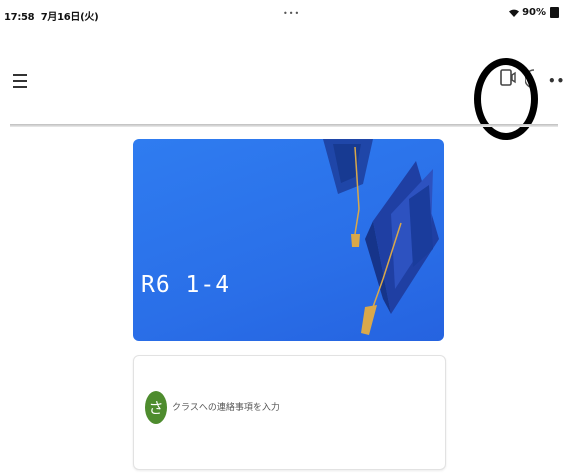 This screenshot has width=565, height=475. What do you see at coordinates (556, 81) in the screenshot?
I see `more-icon: •••` at bounding box center [556, 81].